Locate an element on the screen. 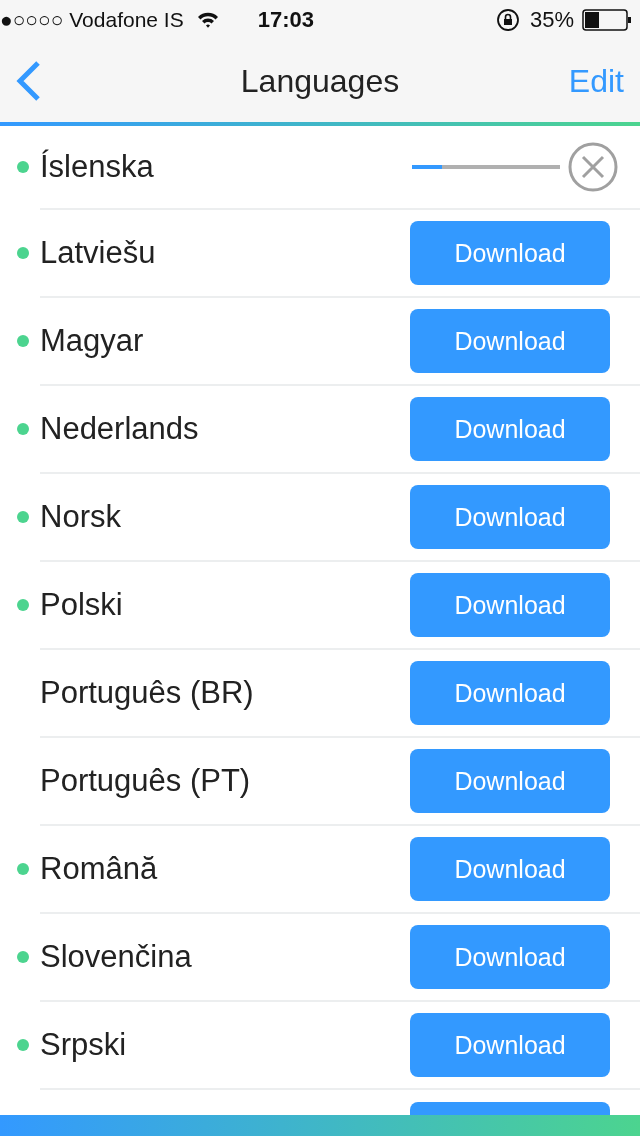  rotation-lock-icon is located at coordinates (507, 20).